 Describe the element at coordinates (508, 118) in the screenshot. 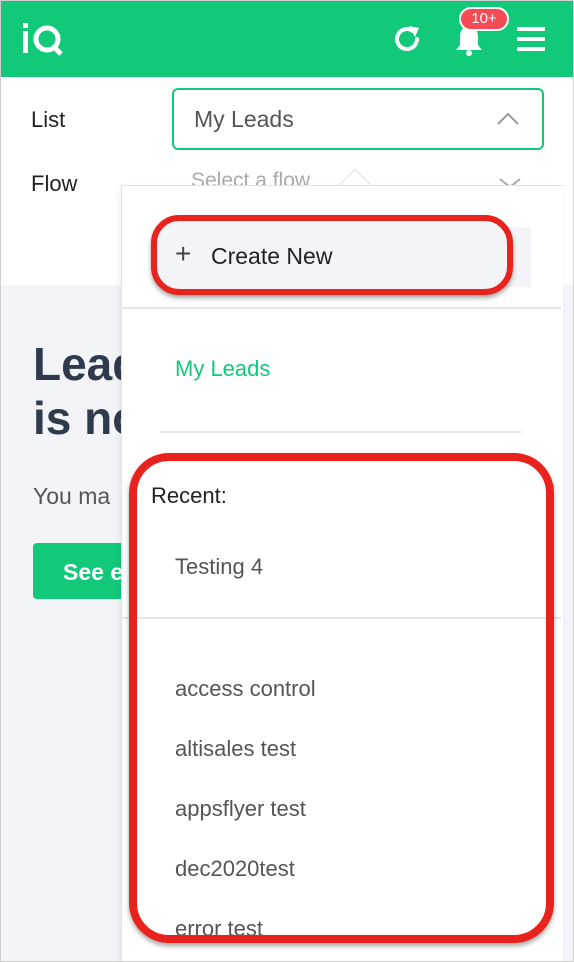

I see `chevron-up-icon` at that location.